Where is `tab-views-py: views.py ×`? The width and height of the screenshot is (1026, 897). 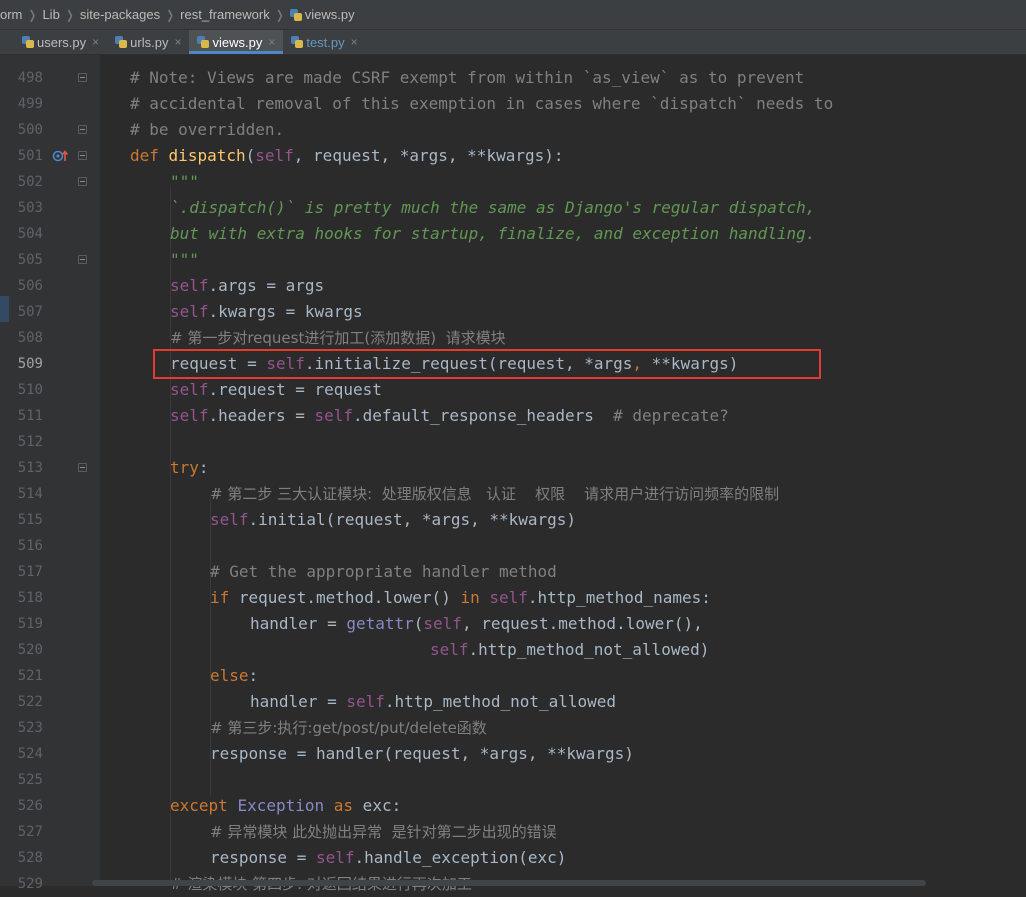 tab-views-py: views.py × is located at coordinates (236, 42).